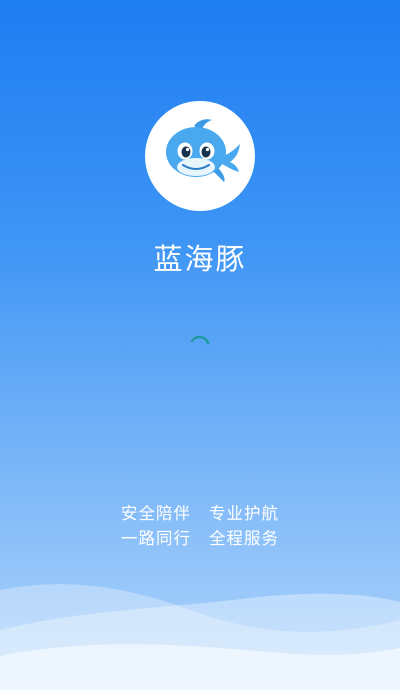 Image resolution: width=400 pixels, height=690 pixels. What do you see at coordinates (200, 512) in the screenshot?
I see `slogan-line-1: 安全陪伴 专业护航` at bounding box center [200, 512].